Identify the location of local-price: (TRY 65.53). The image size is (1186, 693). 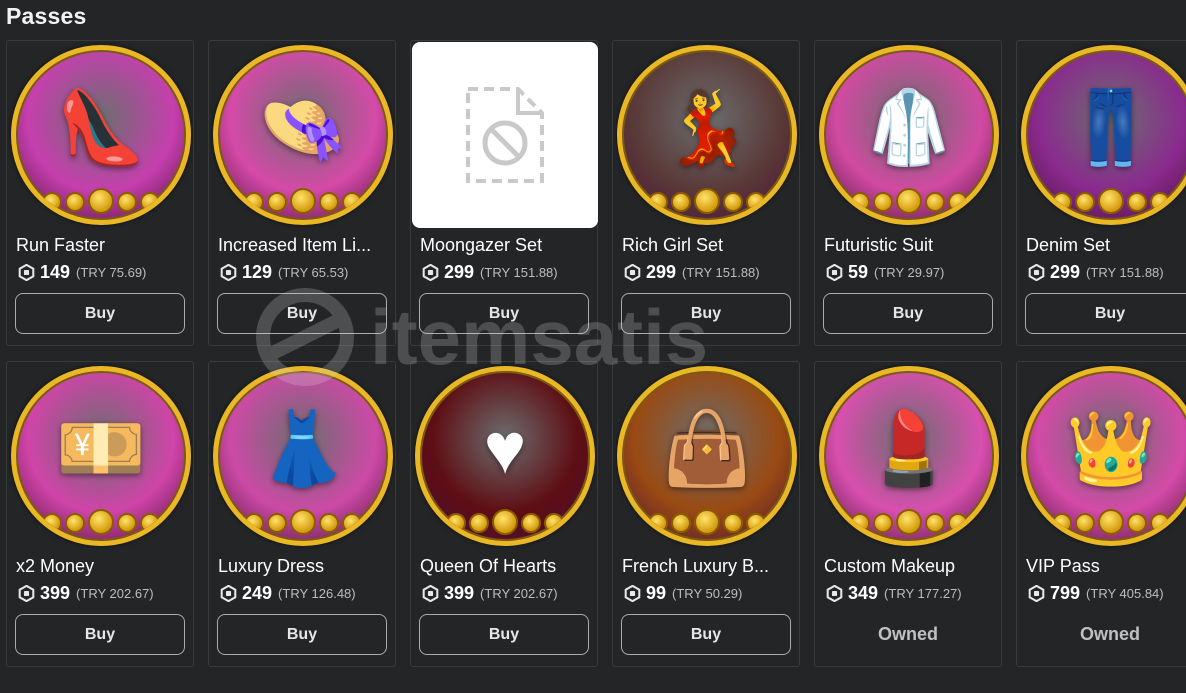
(313, 272).